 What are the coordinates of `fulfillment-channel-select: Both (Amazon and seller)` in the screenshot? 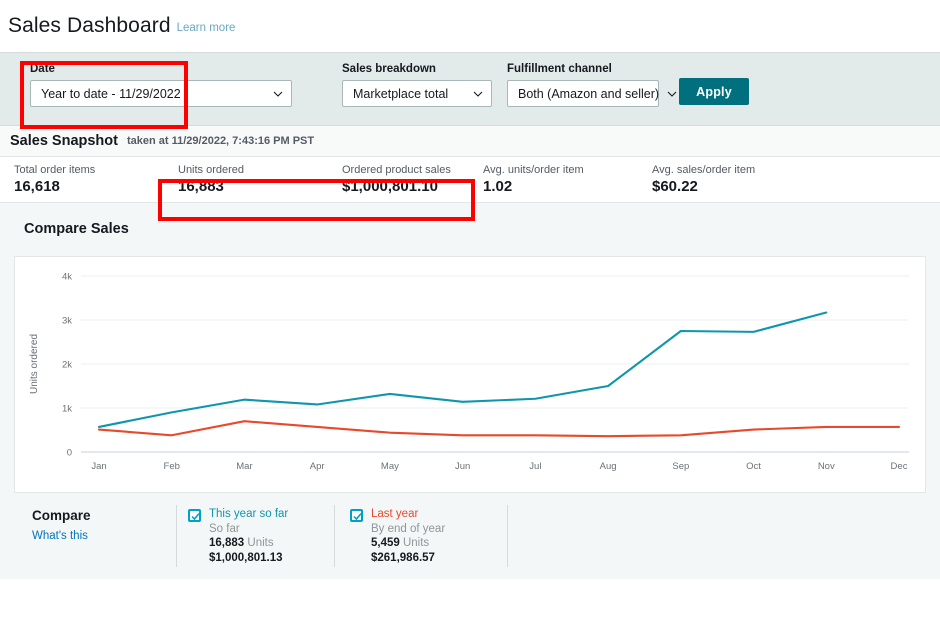 It's located at (592, 93).